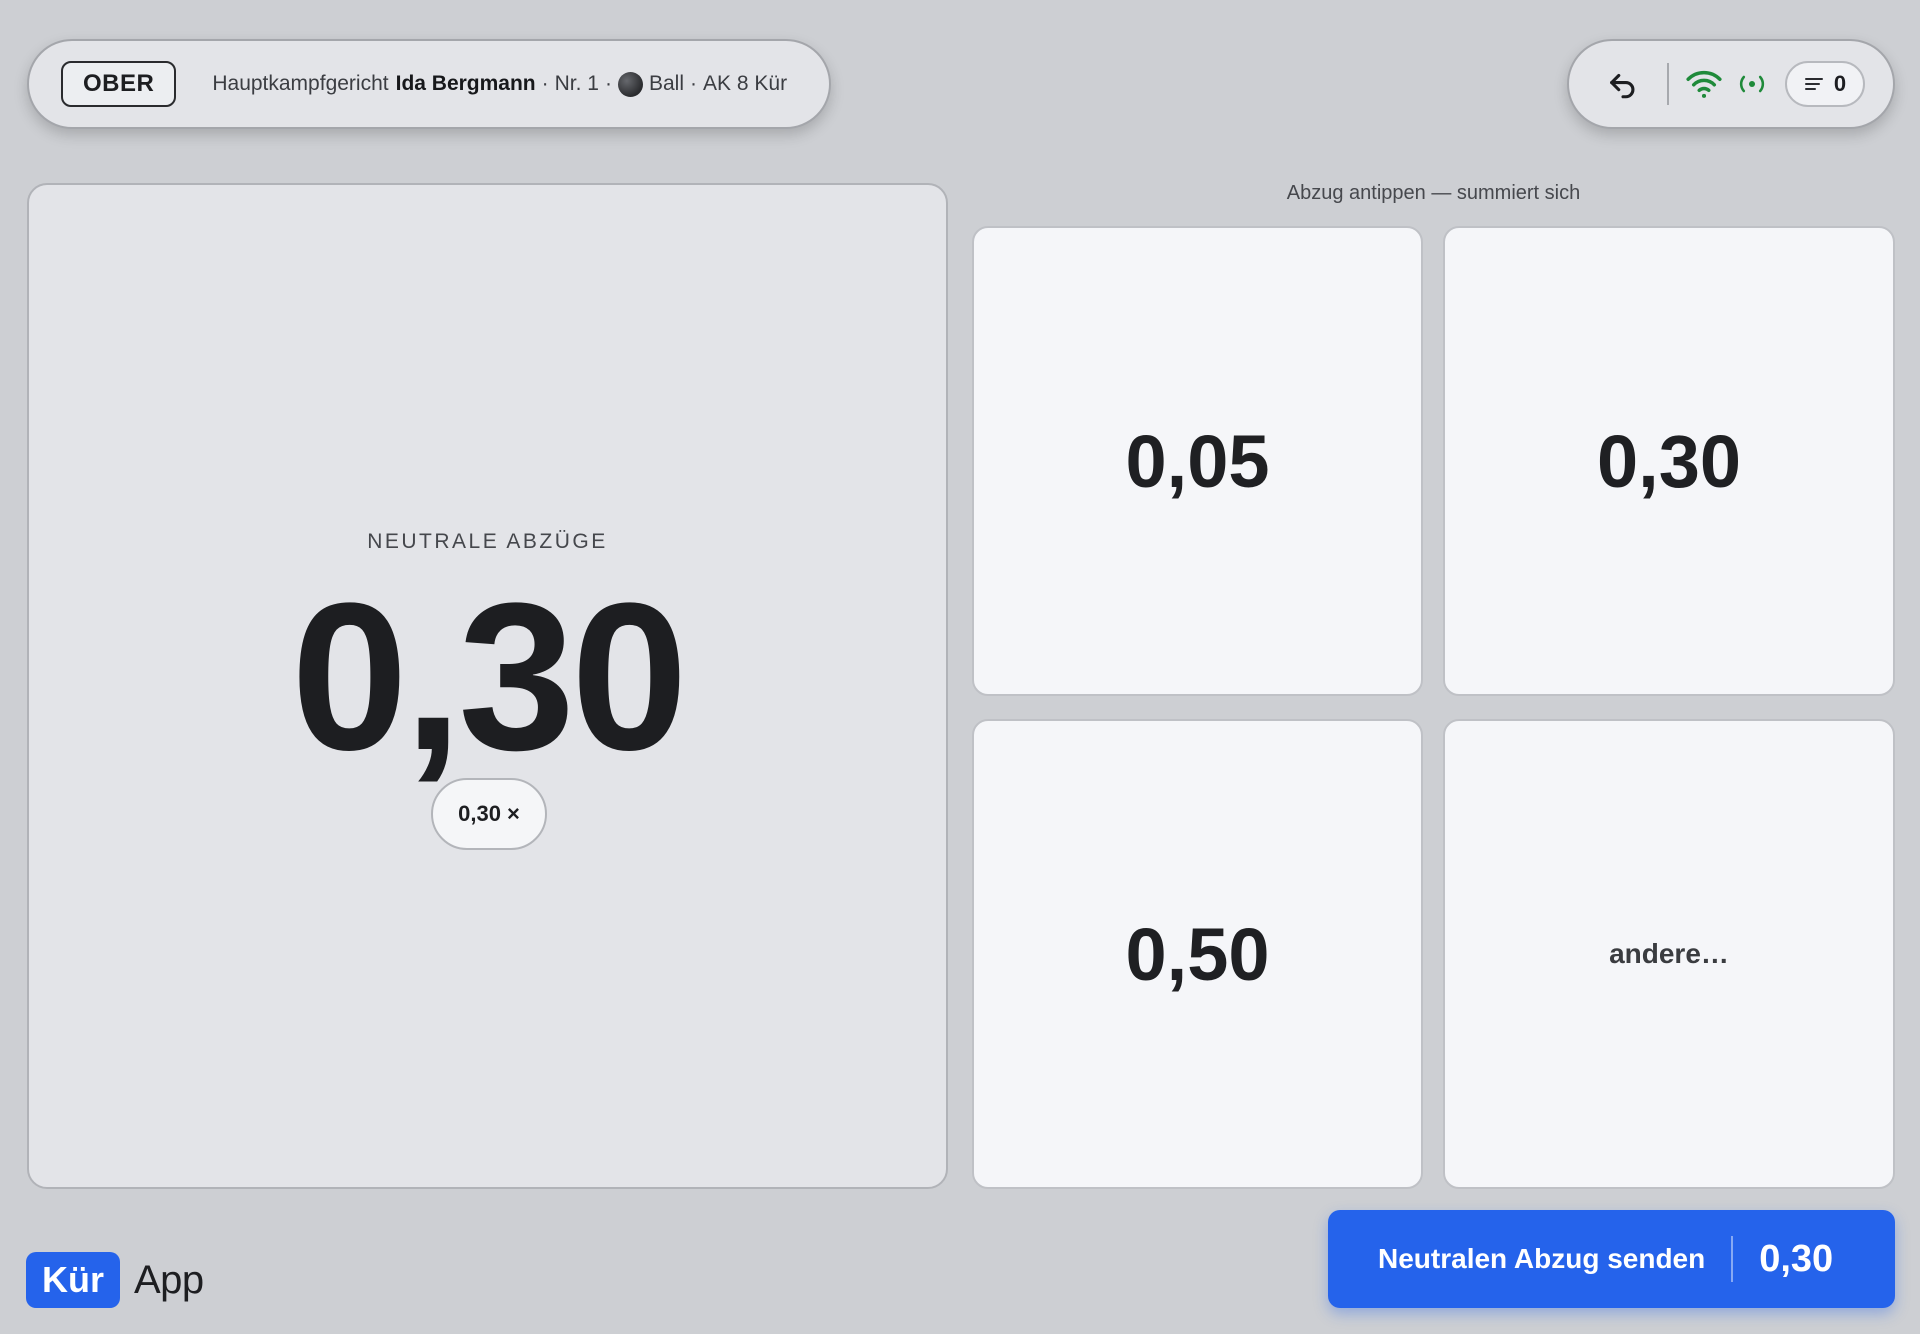 This screenshot has height=1334, width=1920. I want to click on deduction-tile-030: 0,30, so click(1669, 461).